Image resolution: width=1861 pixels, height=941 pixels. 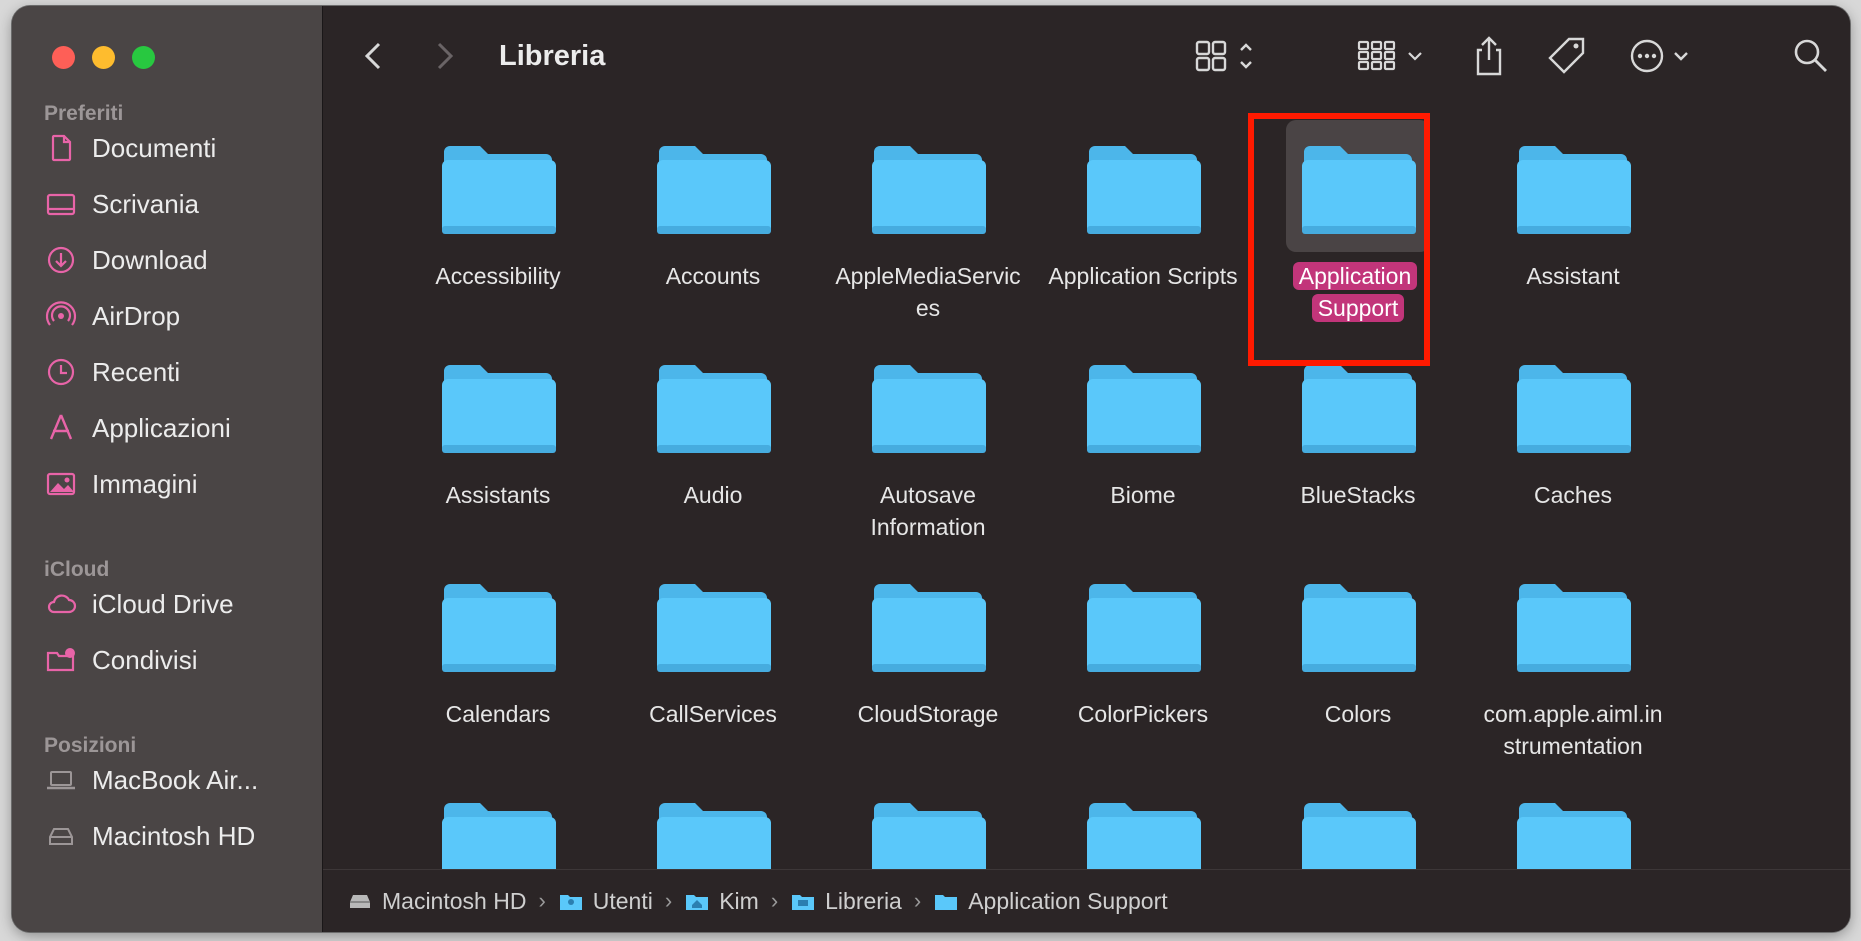 I want to click on more-actions-button, so click(x=1669, y=56).